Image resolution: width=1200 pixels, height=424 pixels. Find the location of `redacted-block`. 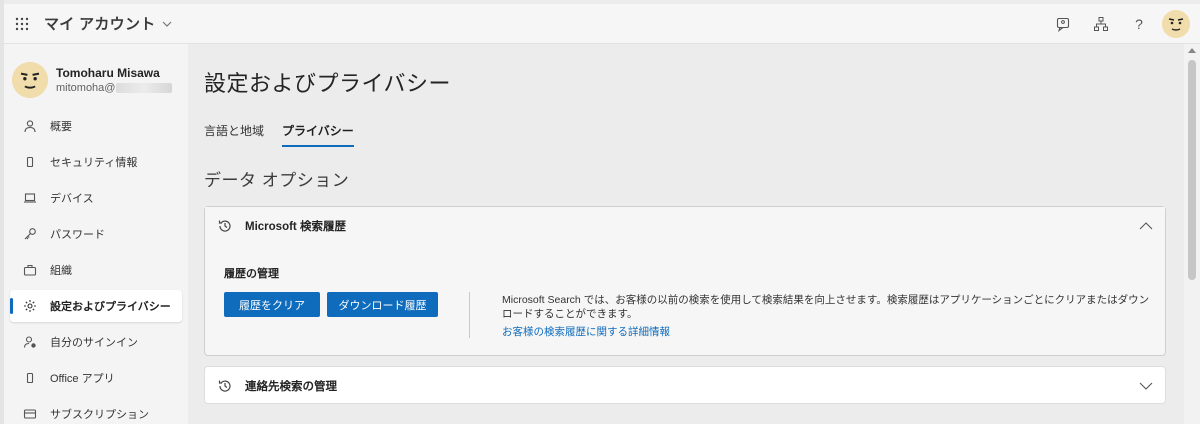

redacted-block is located at coordinates (144, 88).